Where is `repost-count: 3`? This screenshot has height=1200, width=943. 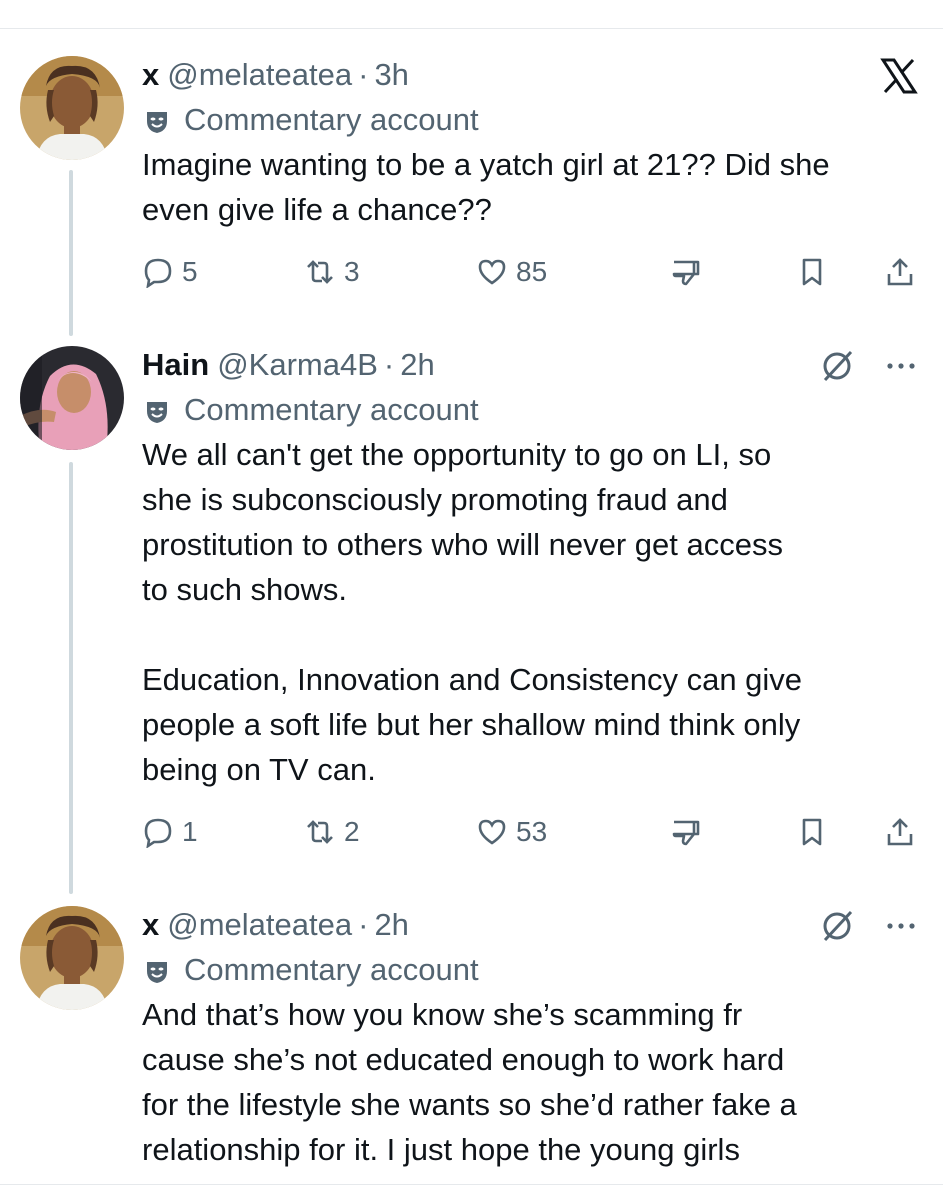 repost-count: 3 is located at coordinates (352, 271).